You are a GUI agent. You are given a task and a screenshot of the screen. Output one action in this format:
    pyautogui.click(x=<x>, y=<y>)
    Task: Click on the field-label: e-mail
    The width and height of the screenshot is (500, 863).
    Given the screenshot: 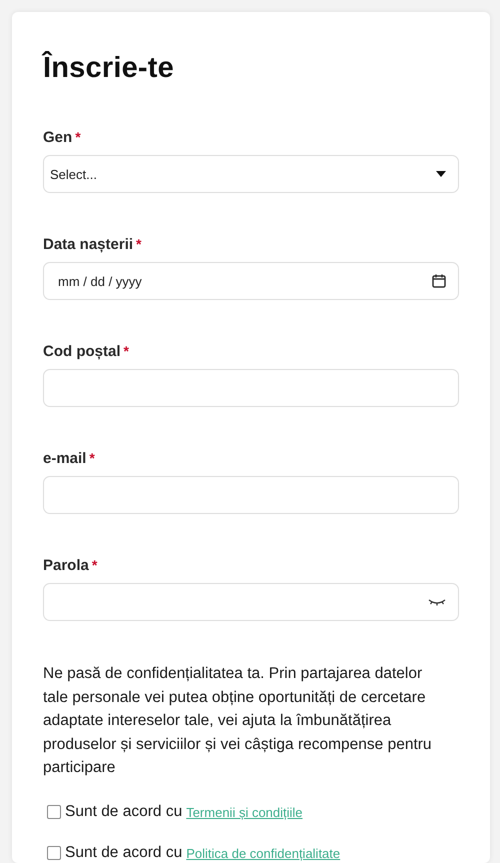 What is the action you would take?
    pyautogui.click(x=64, y=458)
    